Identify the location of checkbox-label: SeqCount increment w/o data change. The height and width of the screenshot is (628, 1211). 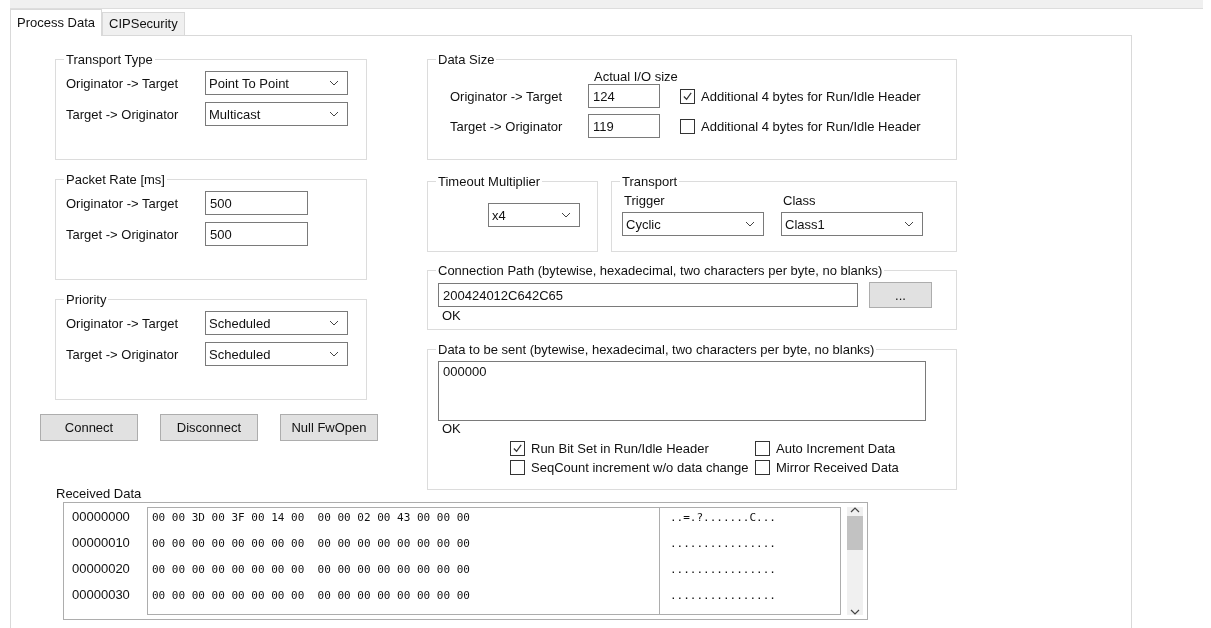
(640, 467).